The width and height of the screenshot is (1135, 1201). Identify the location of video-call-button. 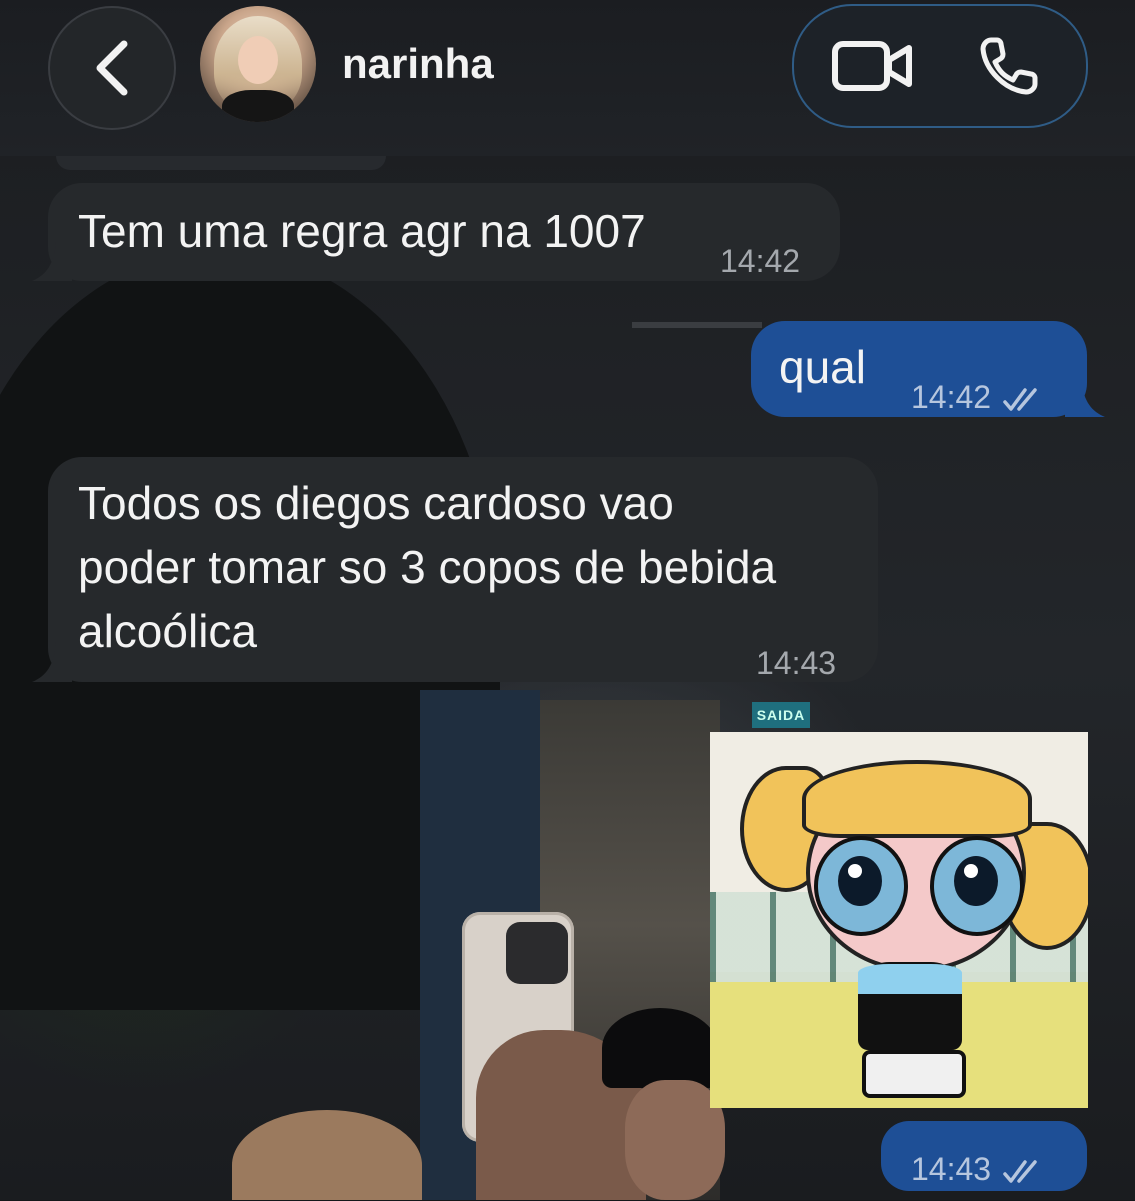
(873, 66).